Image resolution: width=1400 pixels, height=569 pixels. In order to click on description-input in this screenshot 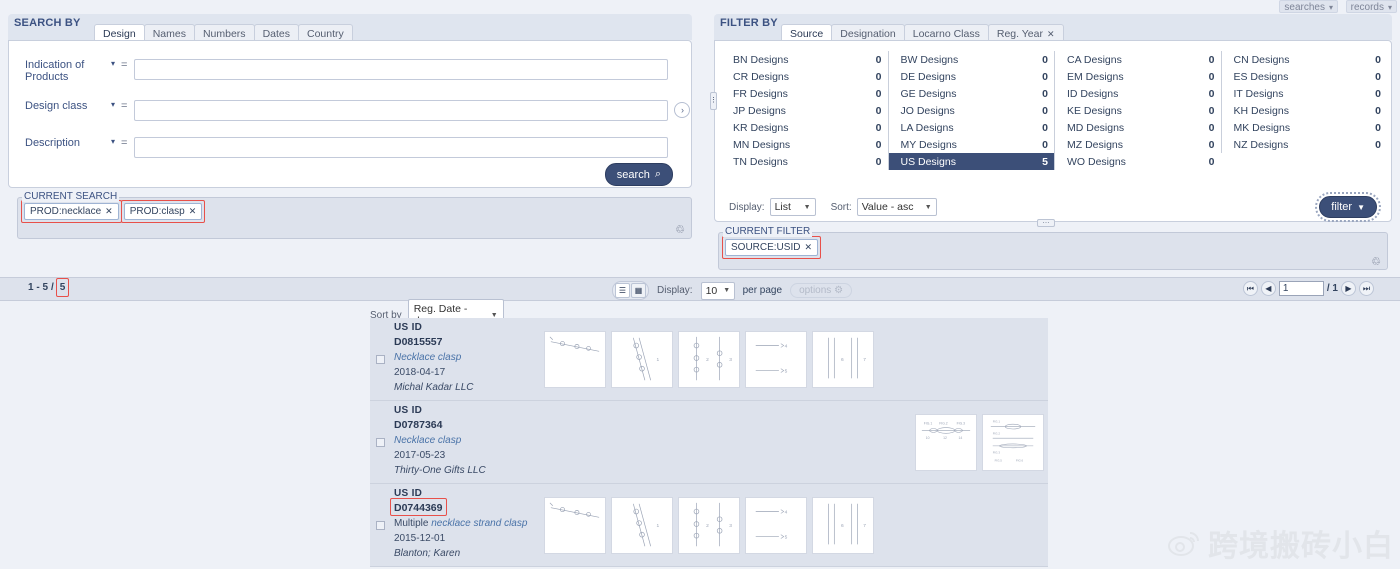, I will do `click(401, 147)`.